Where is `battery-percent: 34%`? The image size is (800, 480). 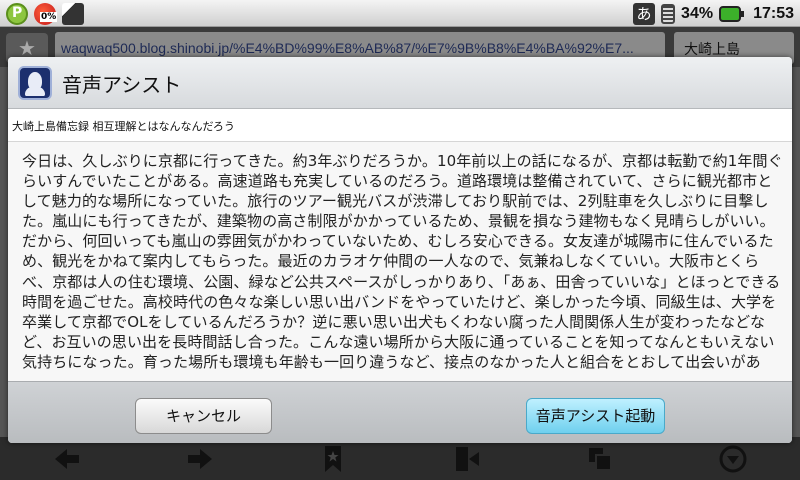 battery-percent: 34% is located at coordinates (697, 13).